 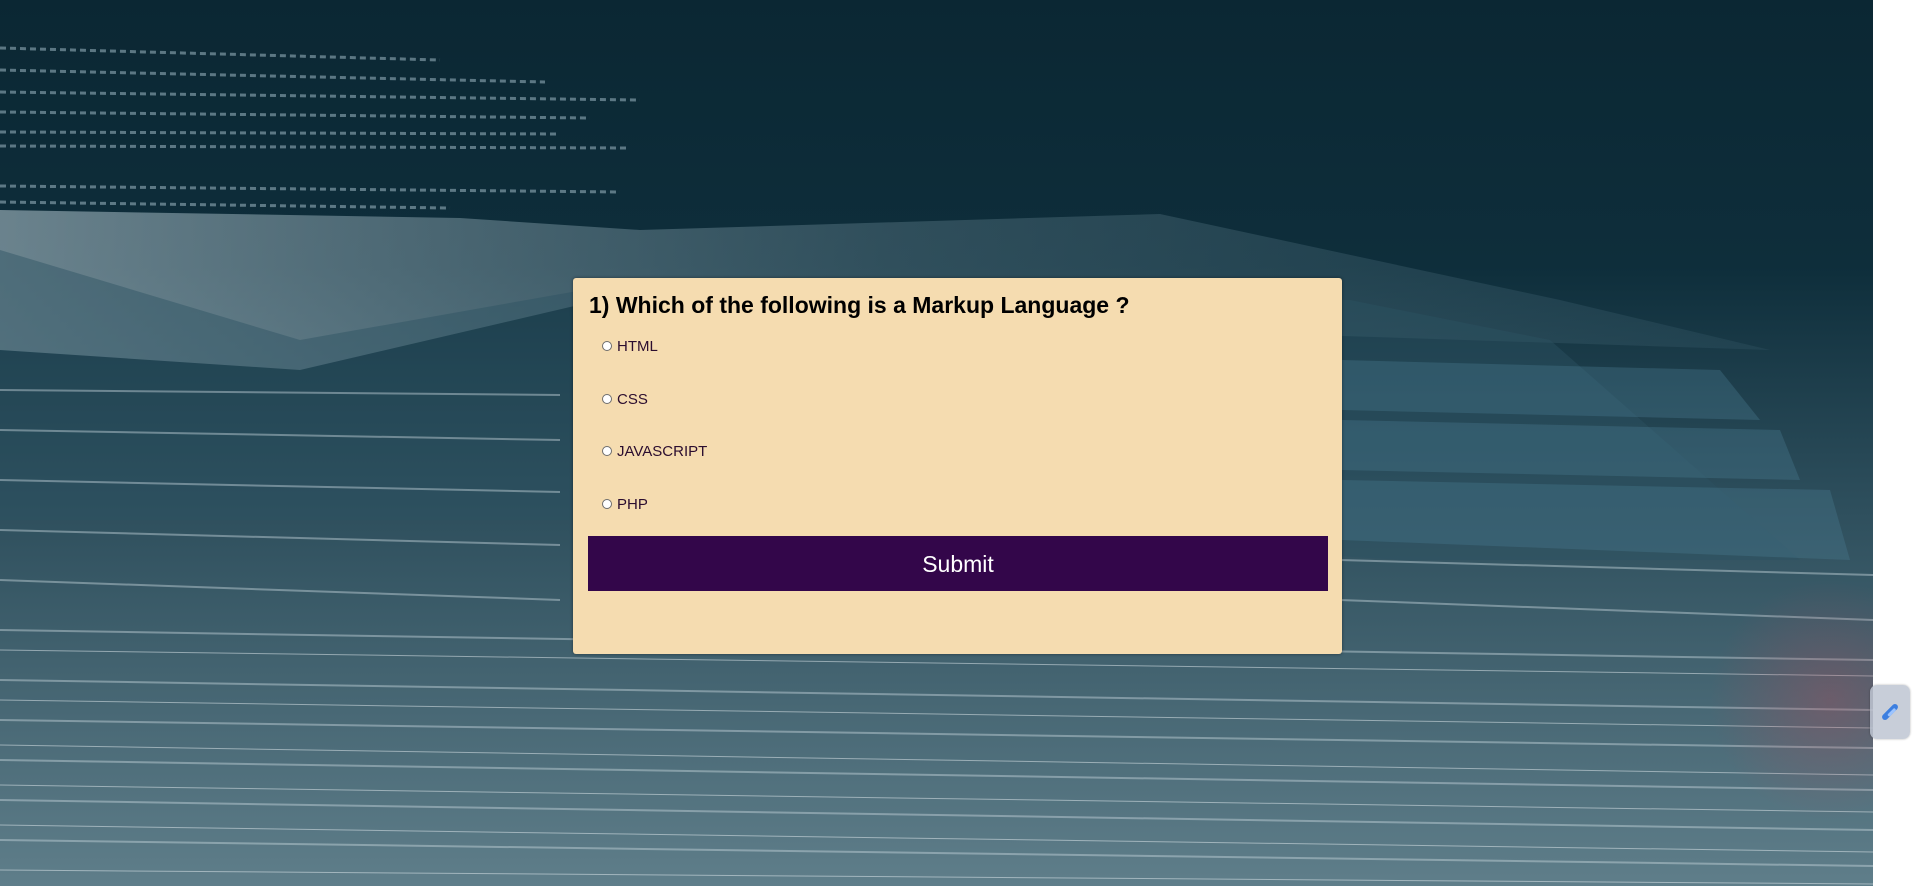 I want to click on pen-icon, so click(x=1890, y=712).